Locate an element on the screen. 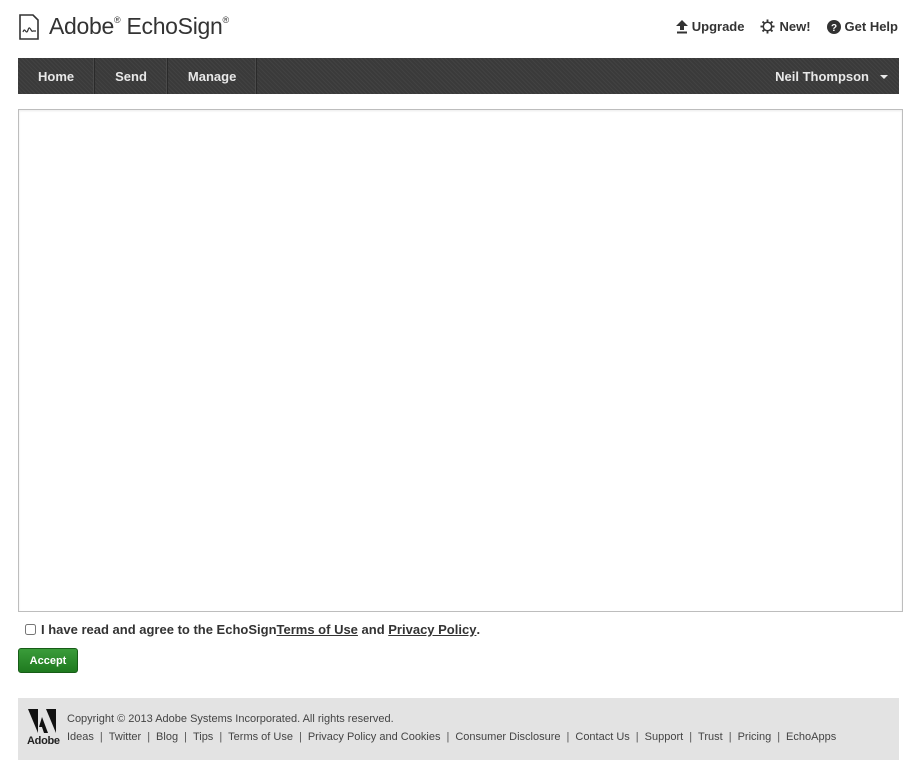  agreement-text-middle: and is located at coordinates (373, 629).